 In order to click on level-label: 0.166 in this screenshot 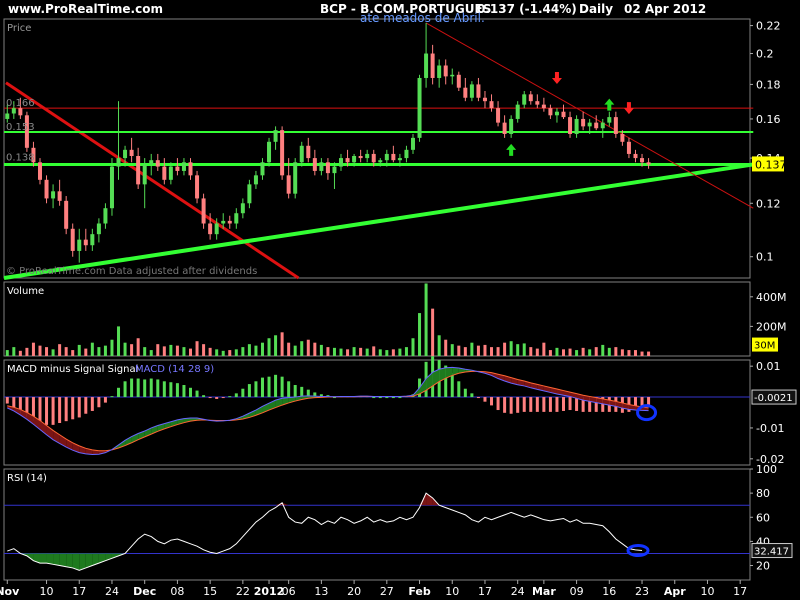, I will do `click(20, 103)`.